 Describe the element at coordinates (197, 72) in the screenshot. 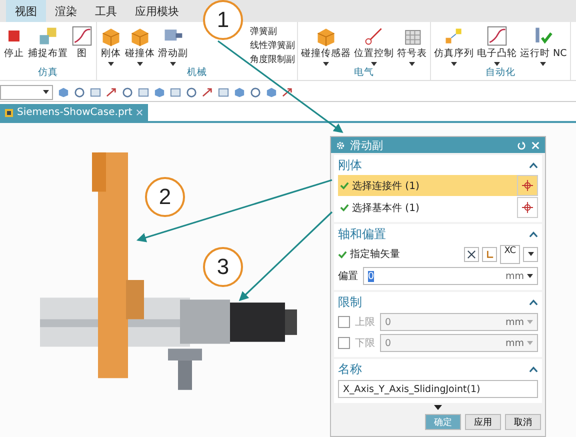

I see `group-label: 机械` at that location.